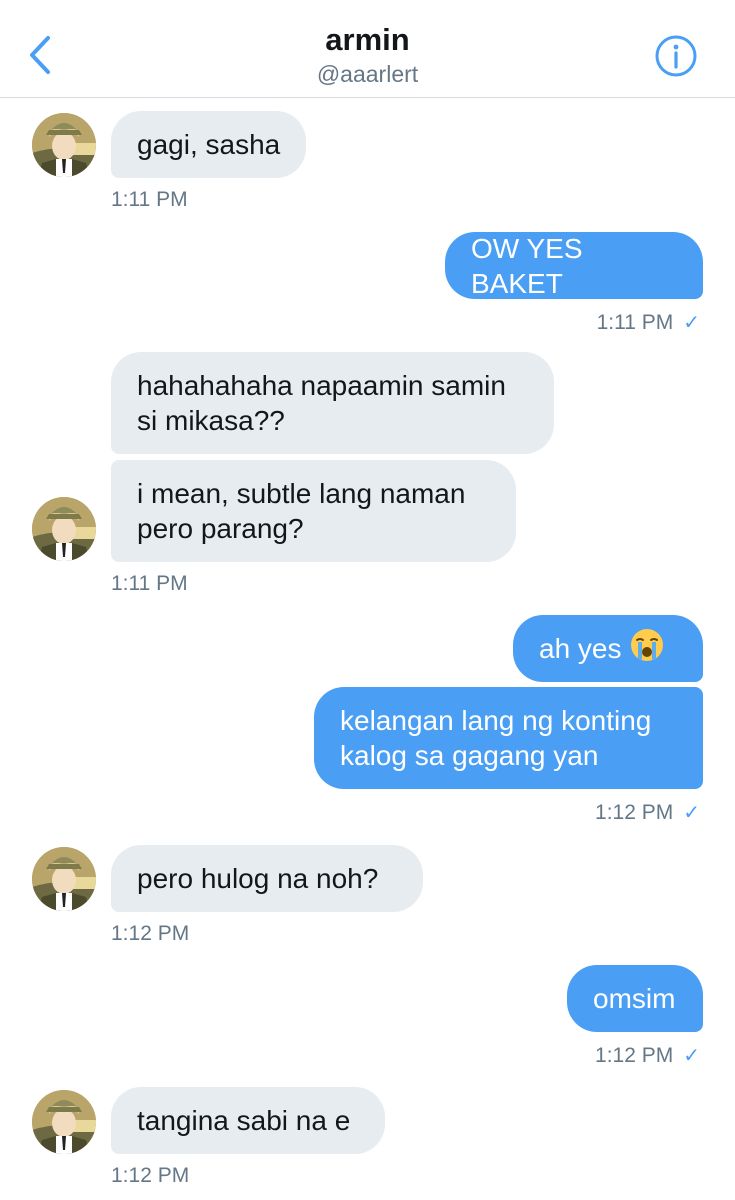 The width and height of the screenshot is (735, 1200). I want to click on message-text: tangina sabi na e, so click(244, 1120).